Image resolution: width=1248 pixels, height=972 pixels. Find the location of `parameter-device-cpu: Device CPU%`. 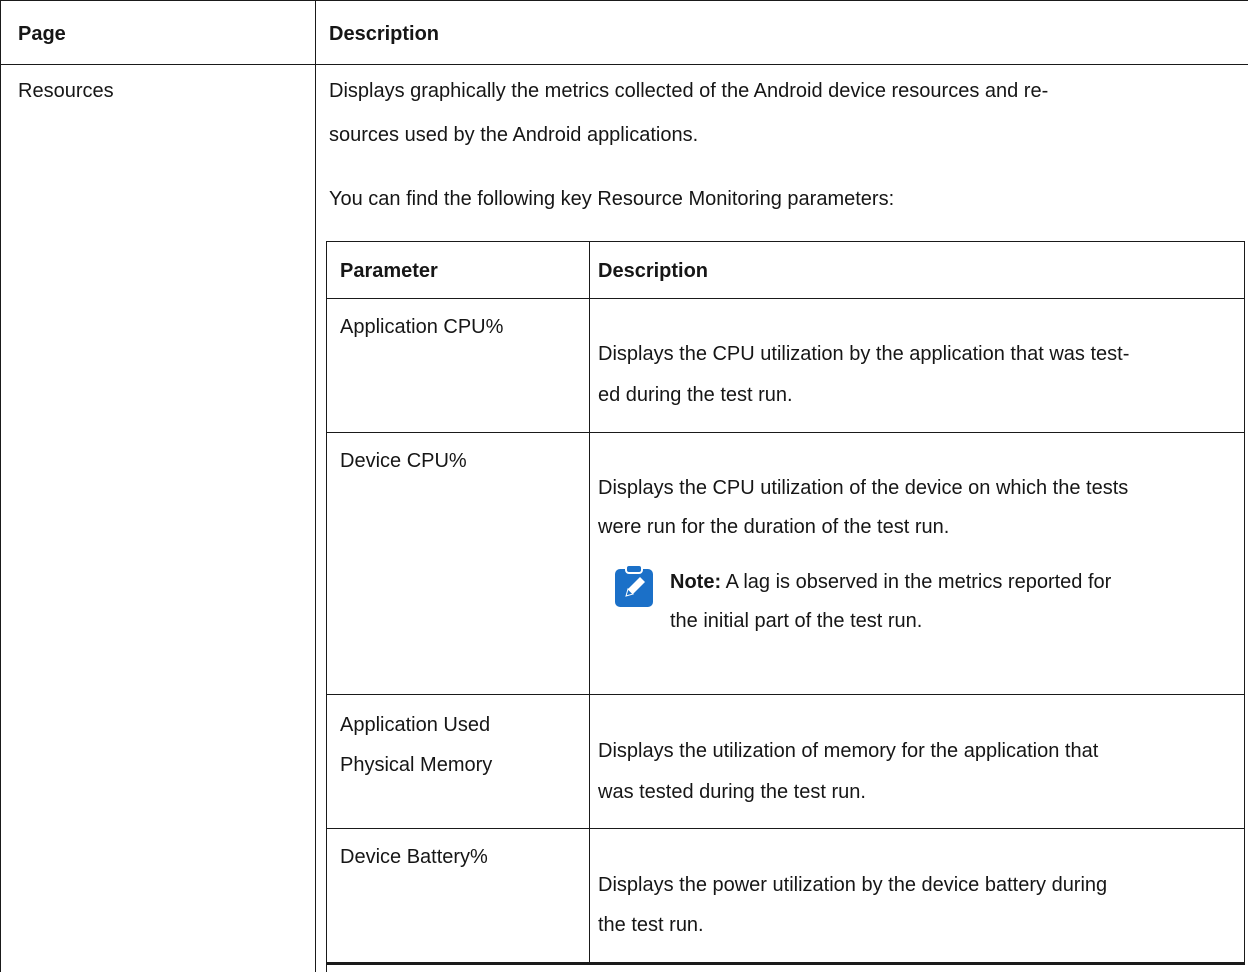

parameter-device-cpu: Device CPU% is located at coordinates (403, 461).